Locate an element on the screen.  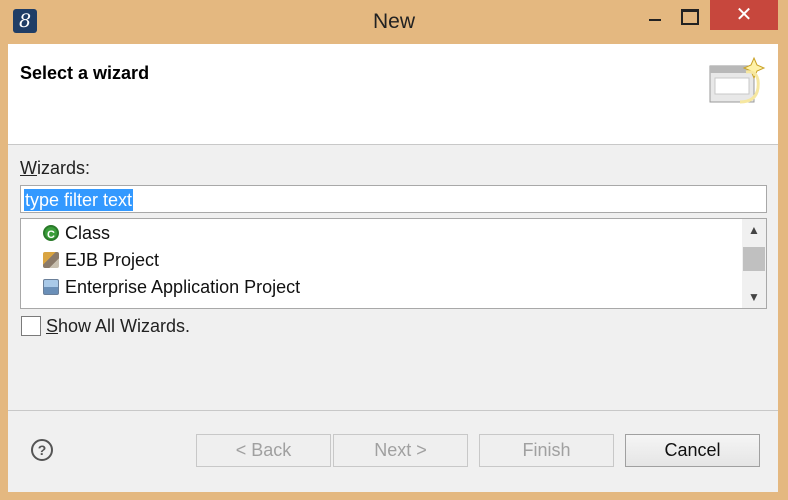
checkbox-box is located at coordinates (31, 326).